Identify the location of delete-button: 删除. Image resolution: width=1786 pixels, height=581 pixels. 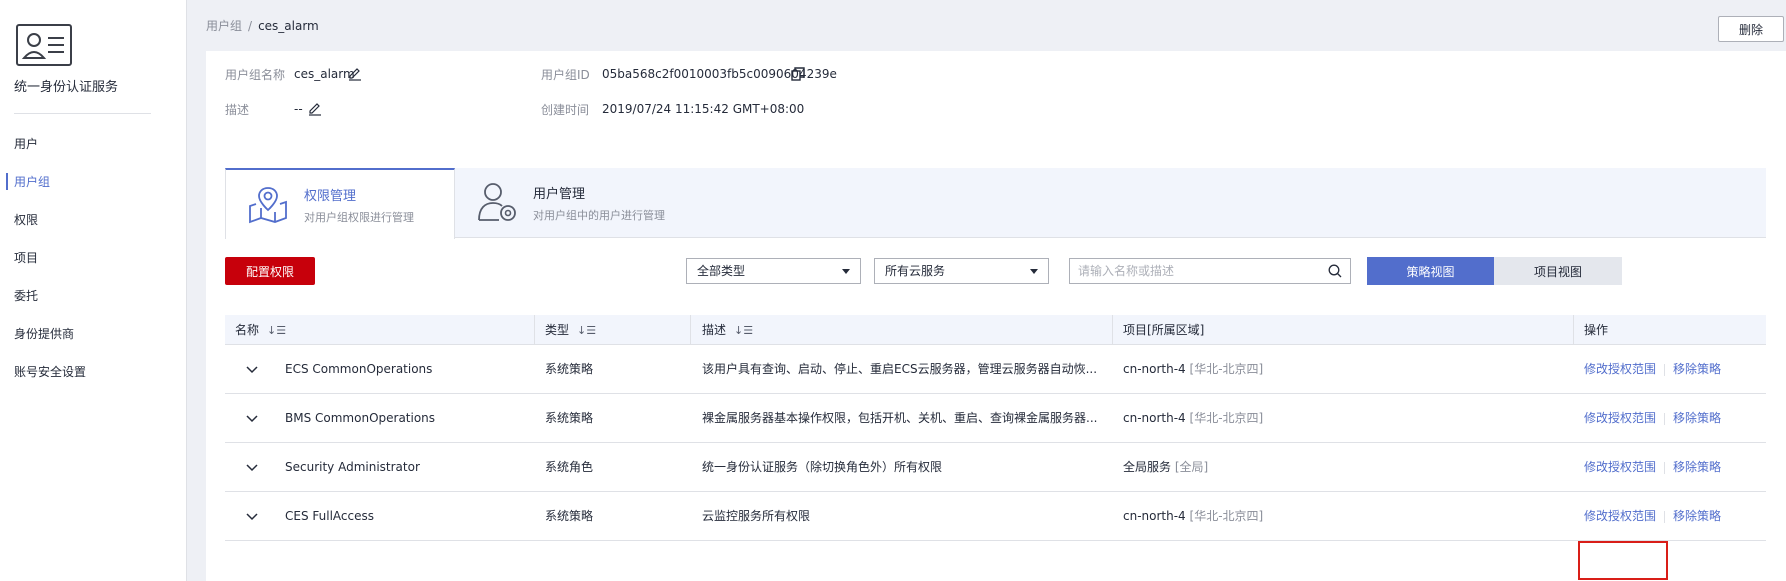
(1751, 29).